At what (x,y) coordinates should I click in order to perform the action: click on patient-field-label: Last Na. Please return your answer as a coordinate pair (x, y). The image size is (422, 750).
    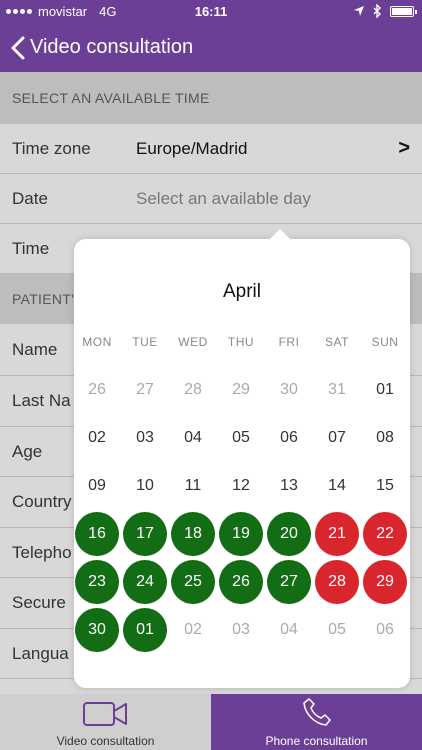
    Looking at the image, I should click on (41, 400).